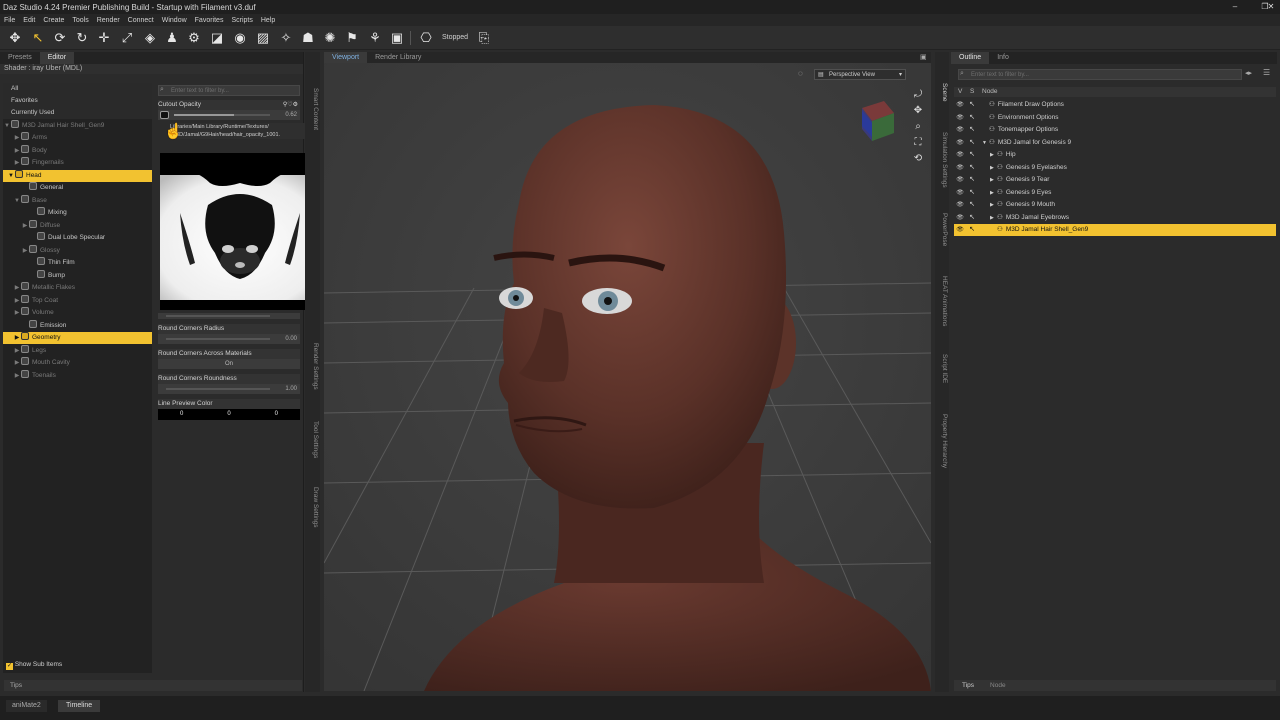 This screenshot has height=720, width=1280. Describe the element at coordinates (77, 89) in the screenshot. I see `filter-all: All` at that location.